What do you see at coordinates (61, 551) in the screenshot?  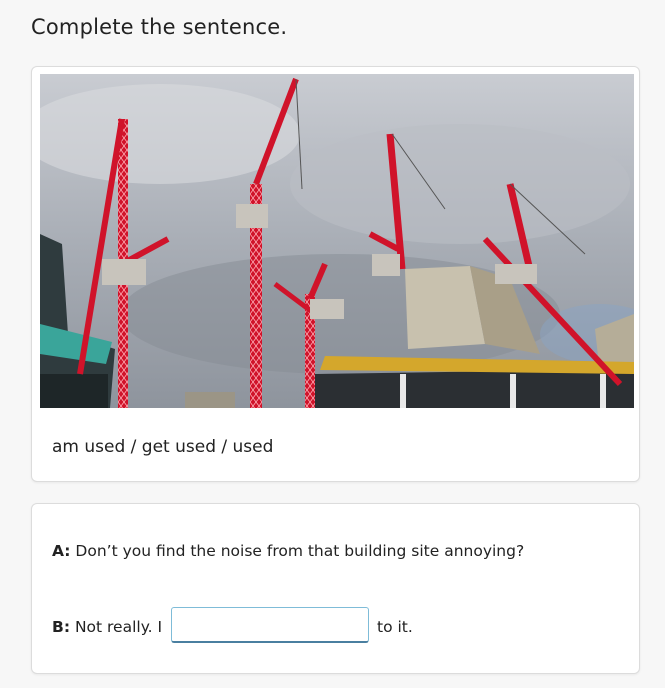 I see `speaker-a-label: A:` at bounding box center [61, 551].